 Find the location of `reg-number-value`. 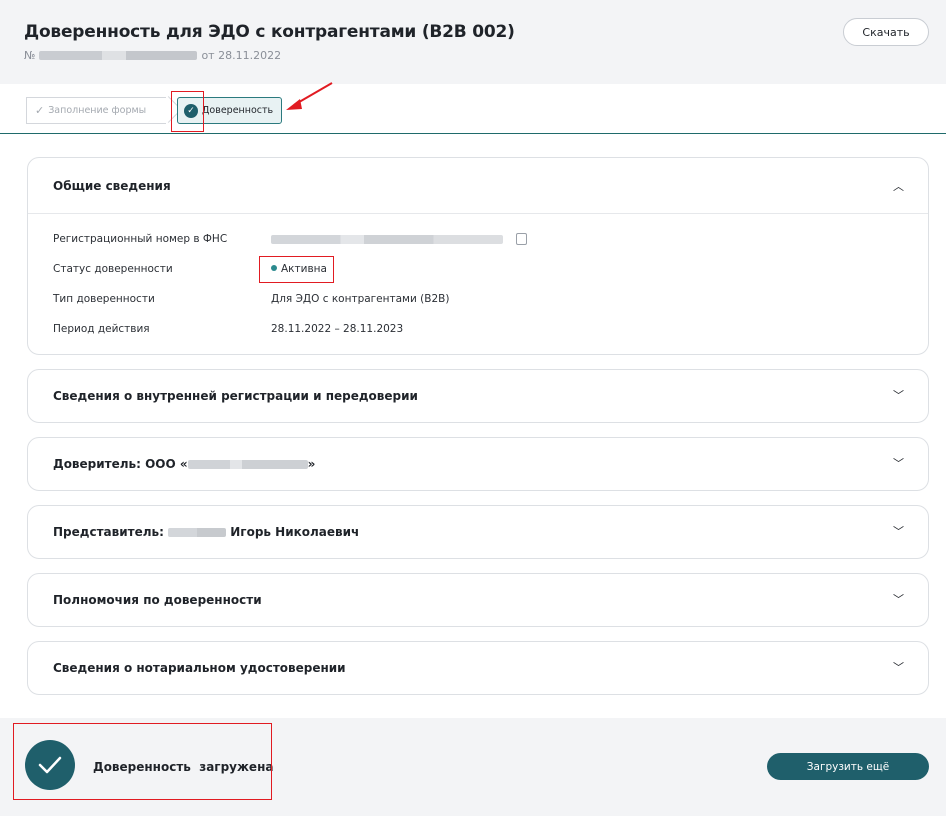

reg-number-value is located at coordinates (399, 239).